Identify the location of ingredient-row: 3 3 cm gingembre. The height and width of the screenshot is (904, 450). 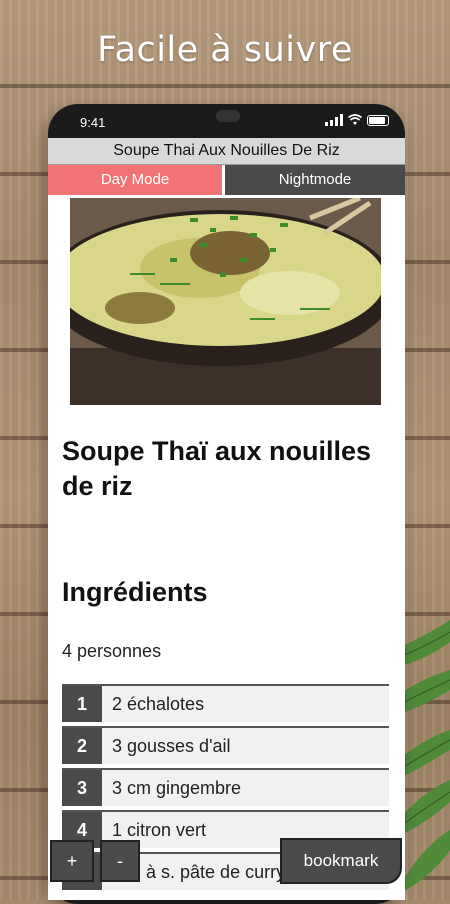
(225, 787).